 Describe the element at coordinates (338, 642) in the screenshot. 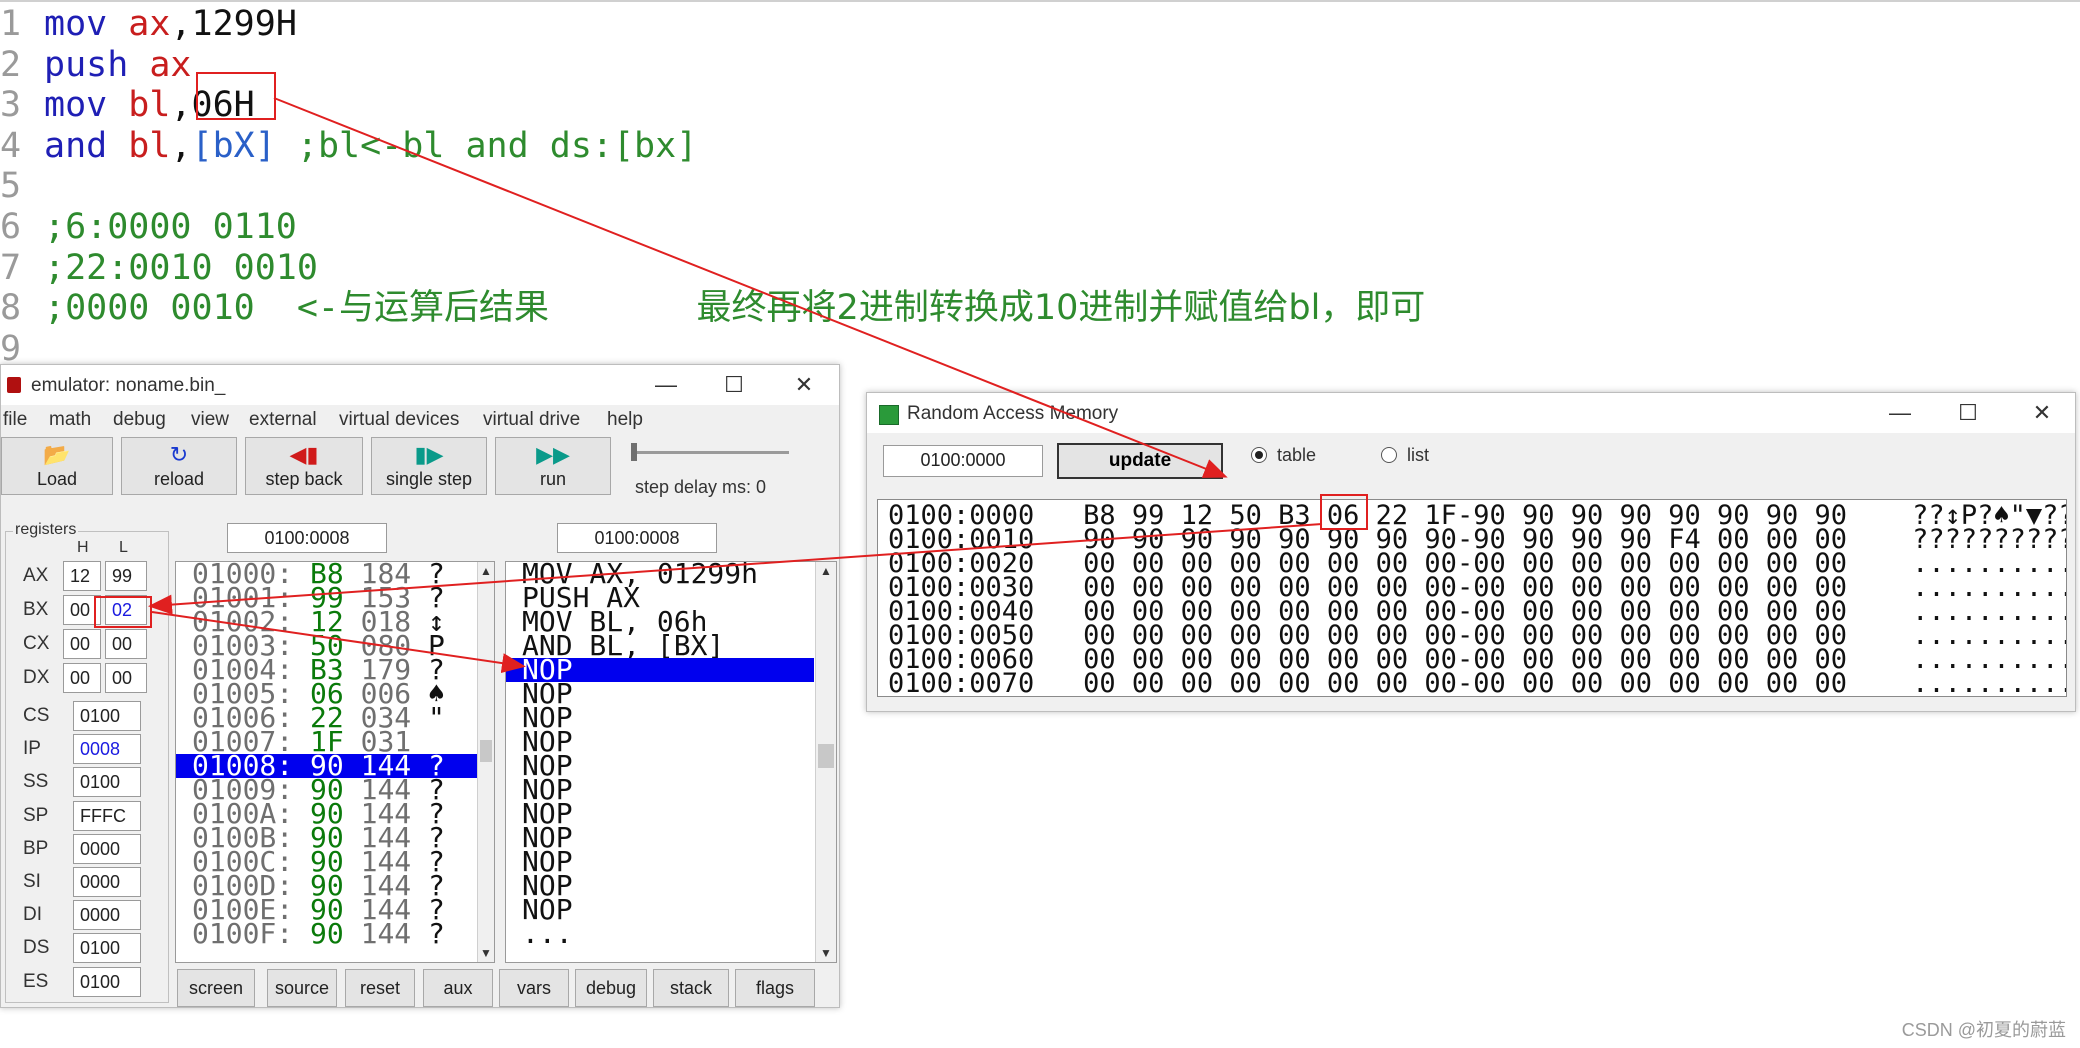

I see `arrow-bl-to-nop` at that location.